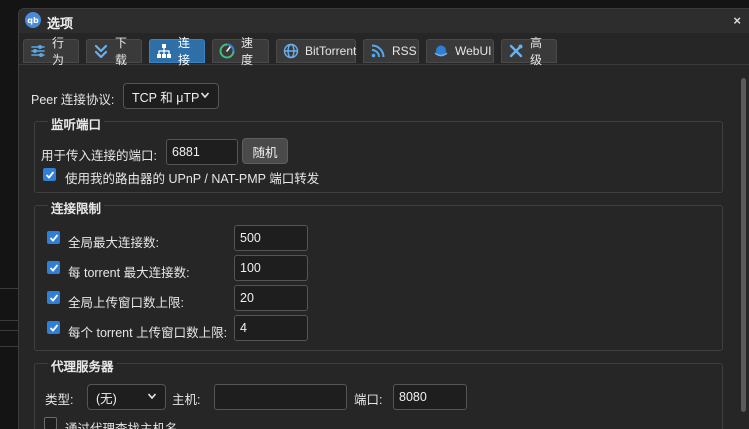 The height and width of the screenshot is (429, 749). Describe the element at coordinates (227, 51) in the screenshot. I see `speedometer-icon` at that location.